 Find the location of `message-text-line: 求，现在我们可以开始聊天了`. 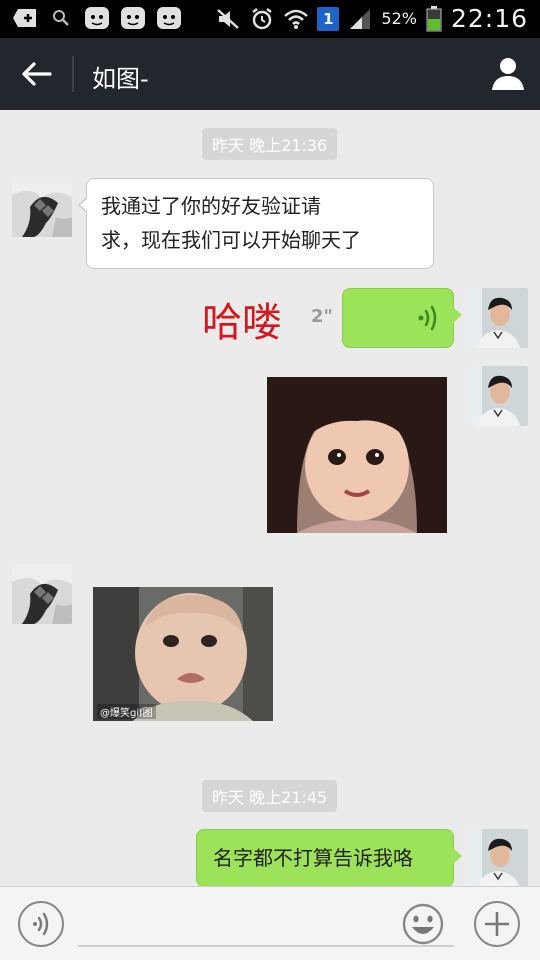

message-text-line: 求，现在我们可以开始聊天了 is located at coordinates (231, 240).